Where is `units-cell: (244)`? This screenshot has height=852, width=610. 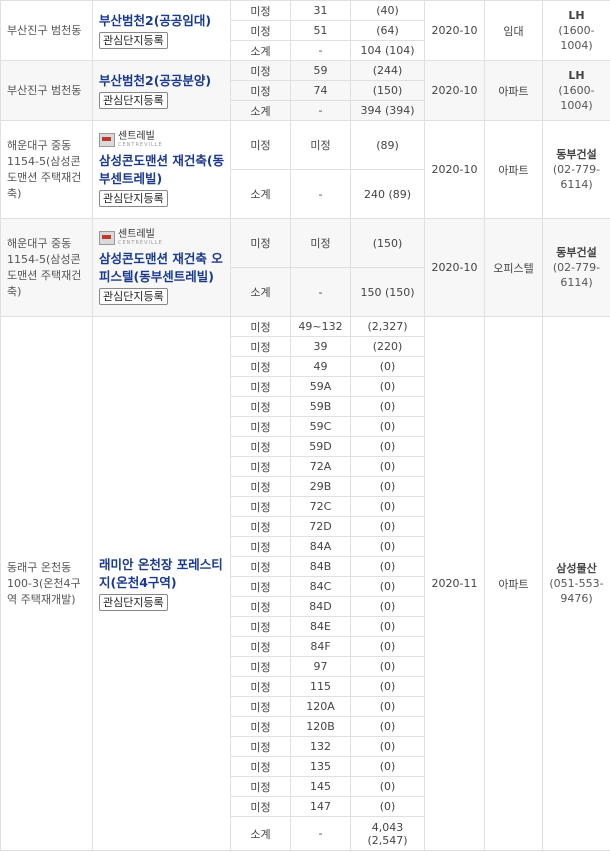 units-cell: (244) is located at coordinates (387, 70).